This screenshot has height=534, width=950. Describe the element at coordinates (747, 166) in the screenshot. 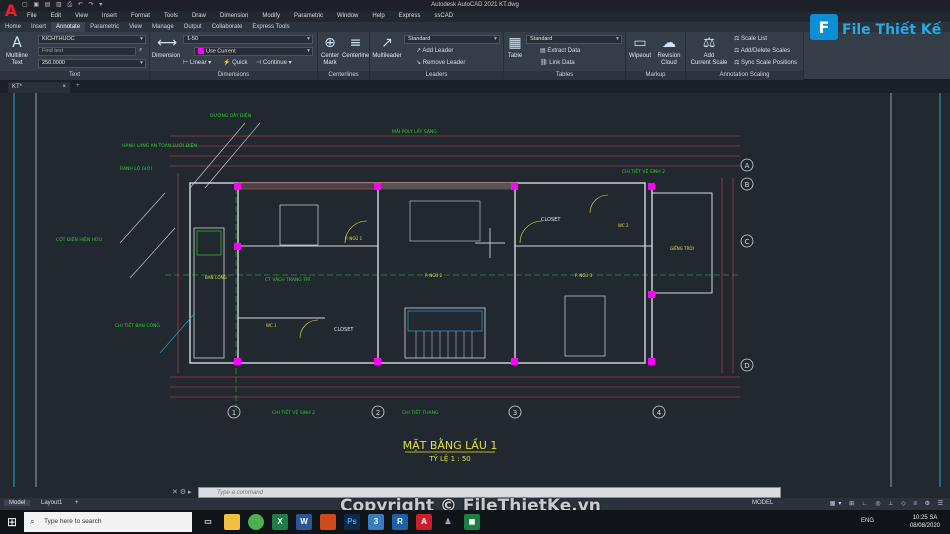

I see `grid-bubble-a: A` at that location.